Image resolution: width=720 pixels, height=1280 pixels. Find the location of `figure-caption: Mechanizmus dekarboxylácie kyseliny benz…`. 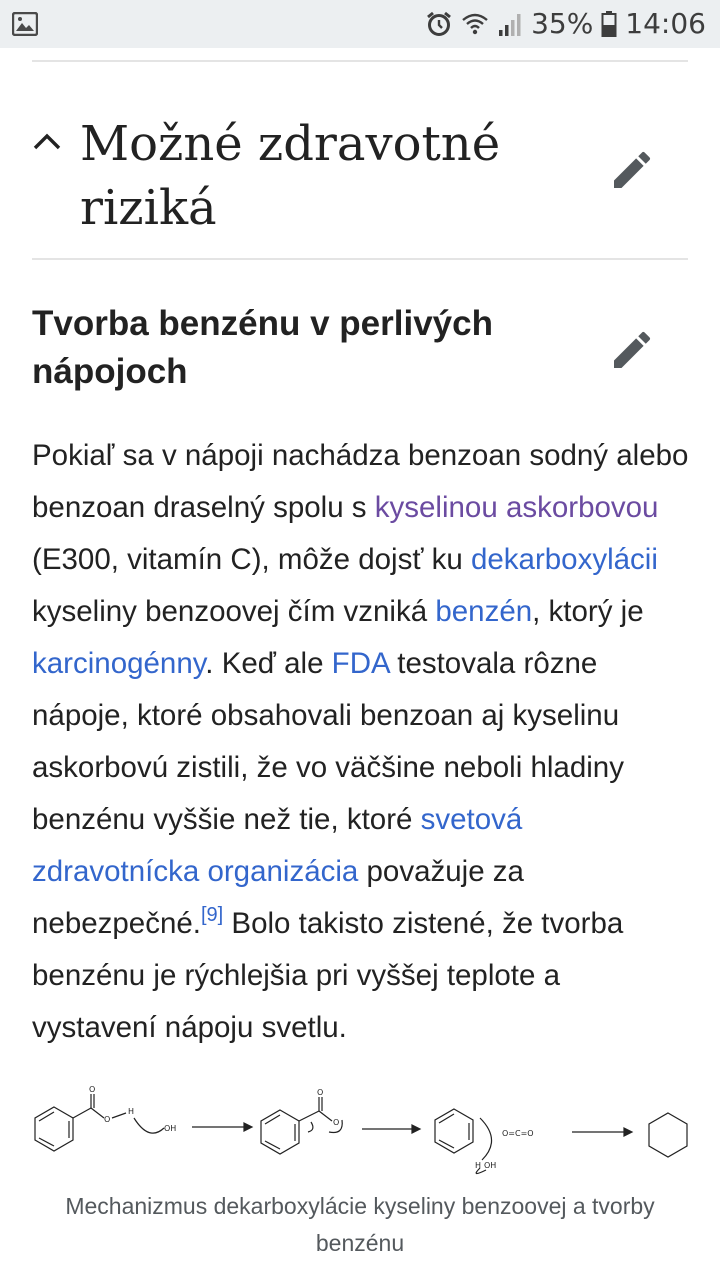

figure-caption: Mechanizmus dekarboxylácie kyseliny benz… is located at coordinates (360, 1224).